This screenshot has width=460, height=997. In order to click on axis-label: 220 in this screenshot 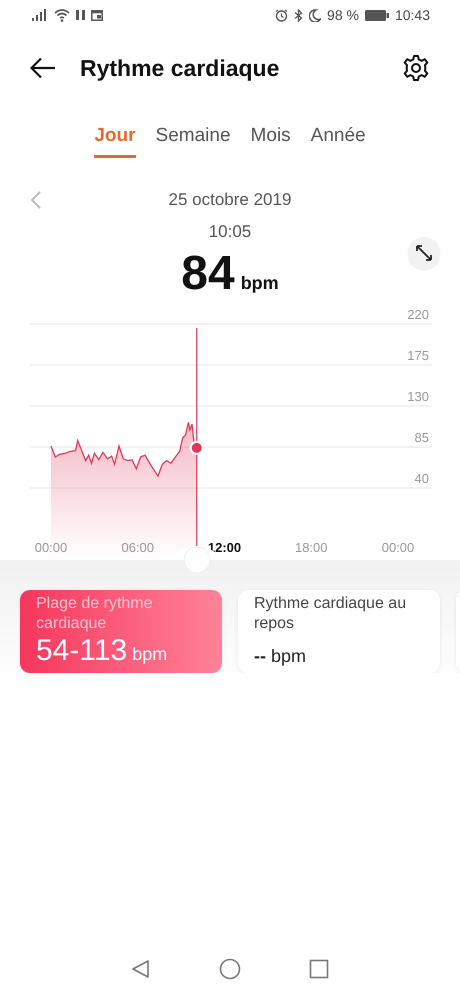, I will do `click(418, 316)`.